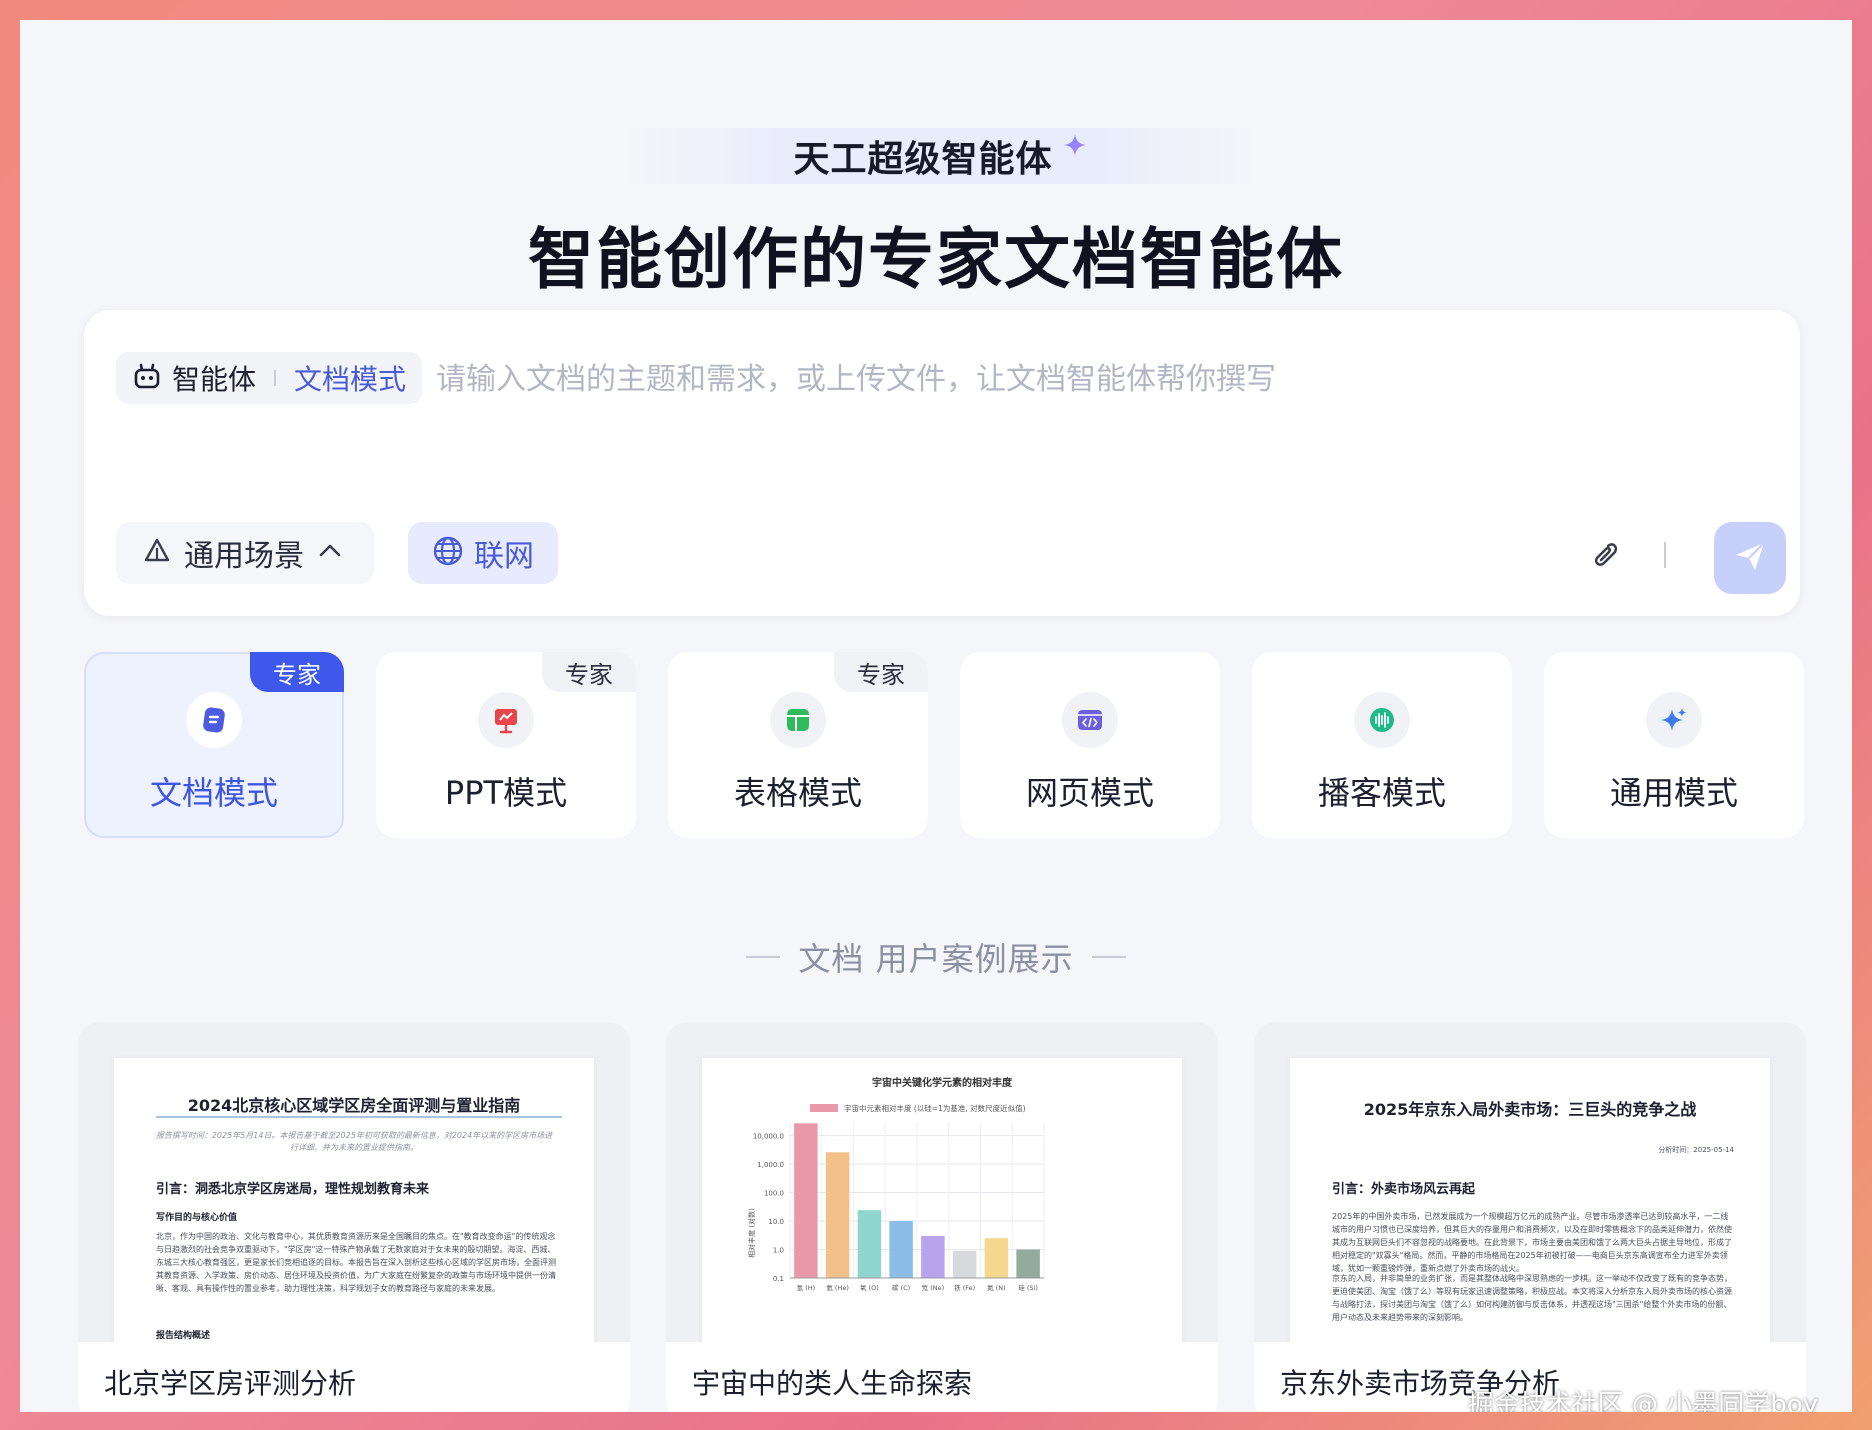 The image size is (1872, 1430). What do you see at coordinates (778, 1251) in the screenshot?
I see `y-tick-label: 1.0` at bounding box center [778, 1251].